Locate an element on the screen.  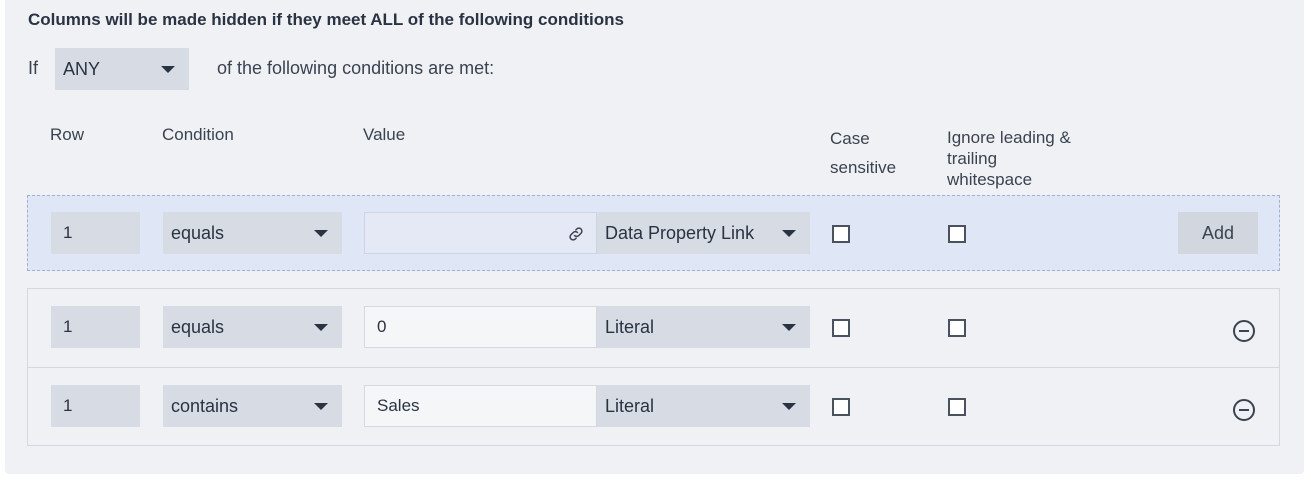
column-header-value: Value is located at coordinates (384, 134).